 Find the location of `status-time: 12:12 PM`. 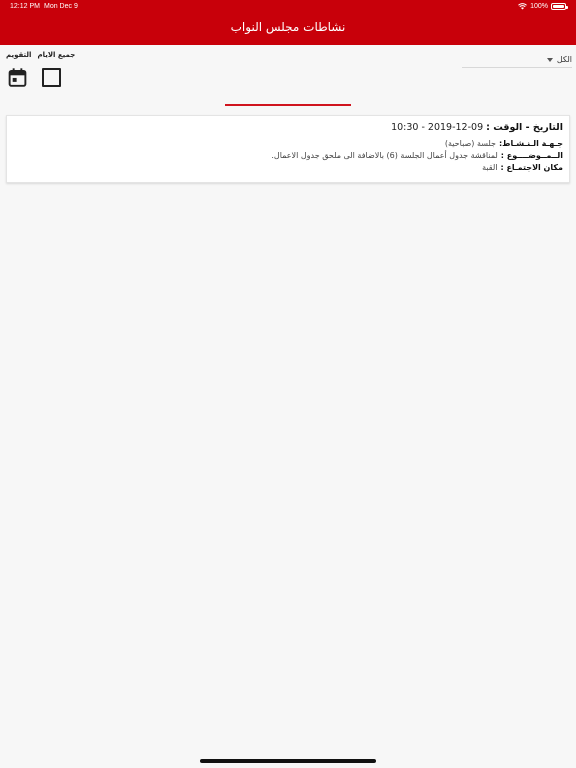

status-time: 12:12 PM is located at coordinates (25, 6).